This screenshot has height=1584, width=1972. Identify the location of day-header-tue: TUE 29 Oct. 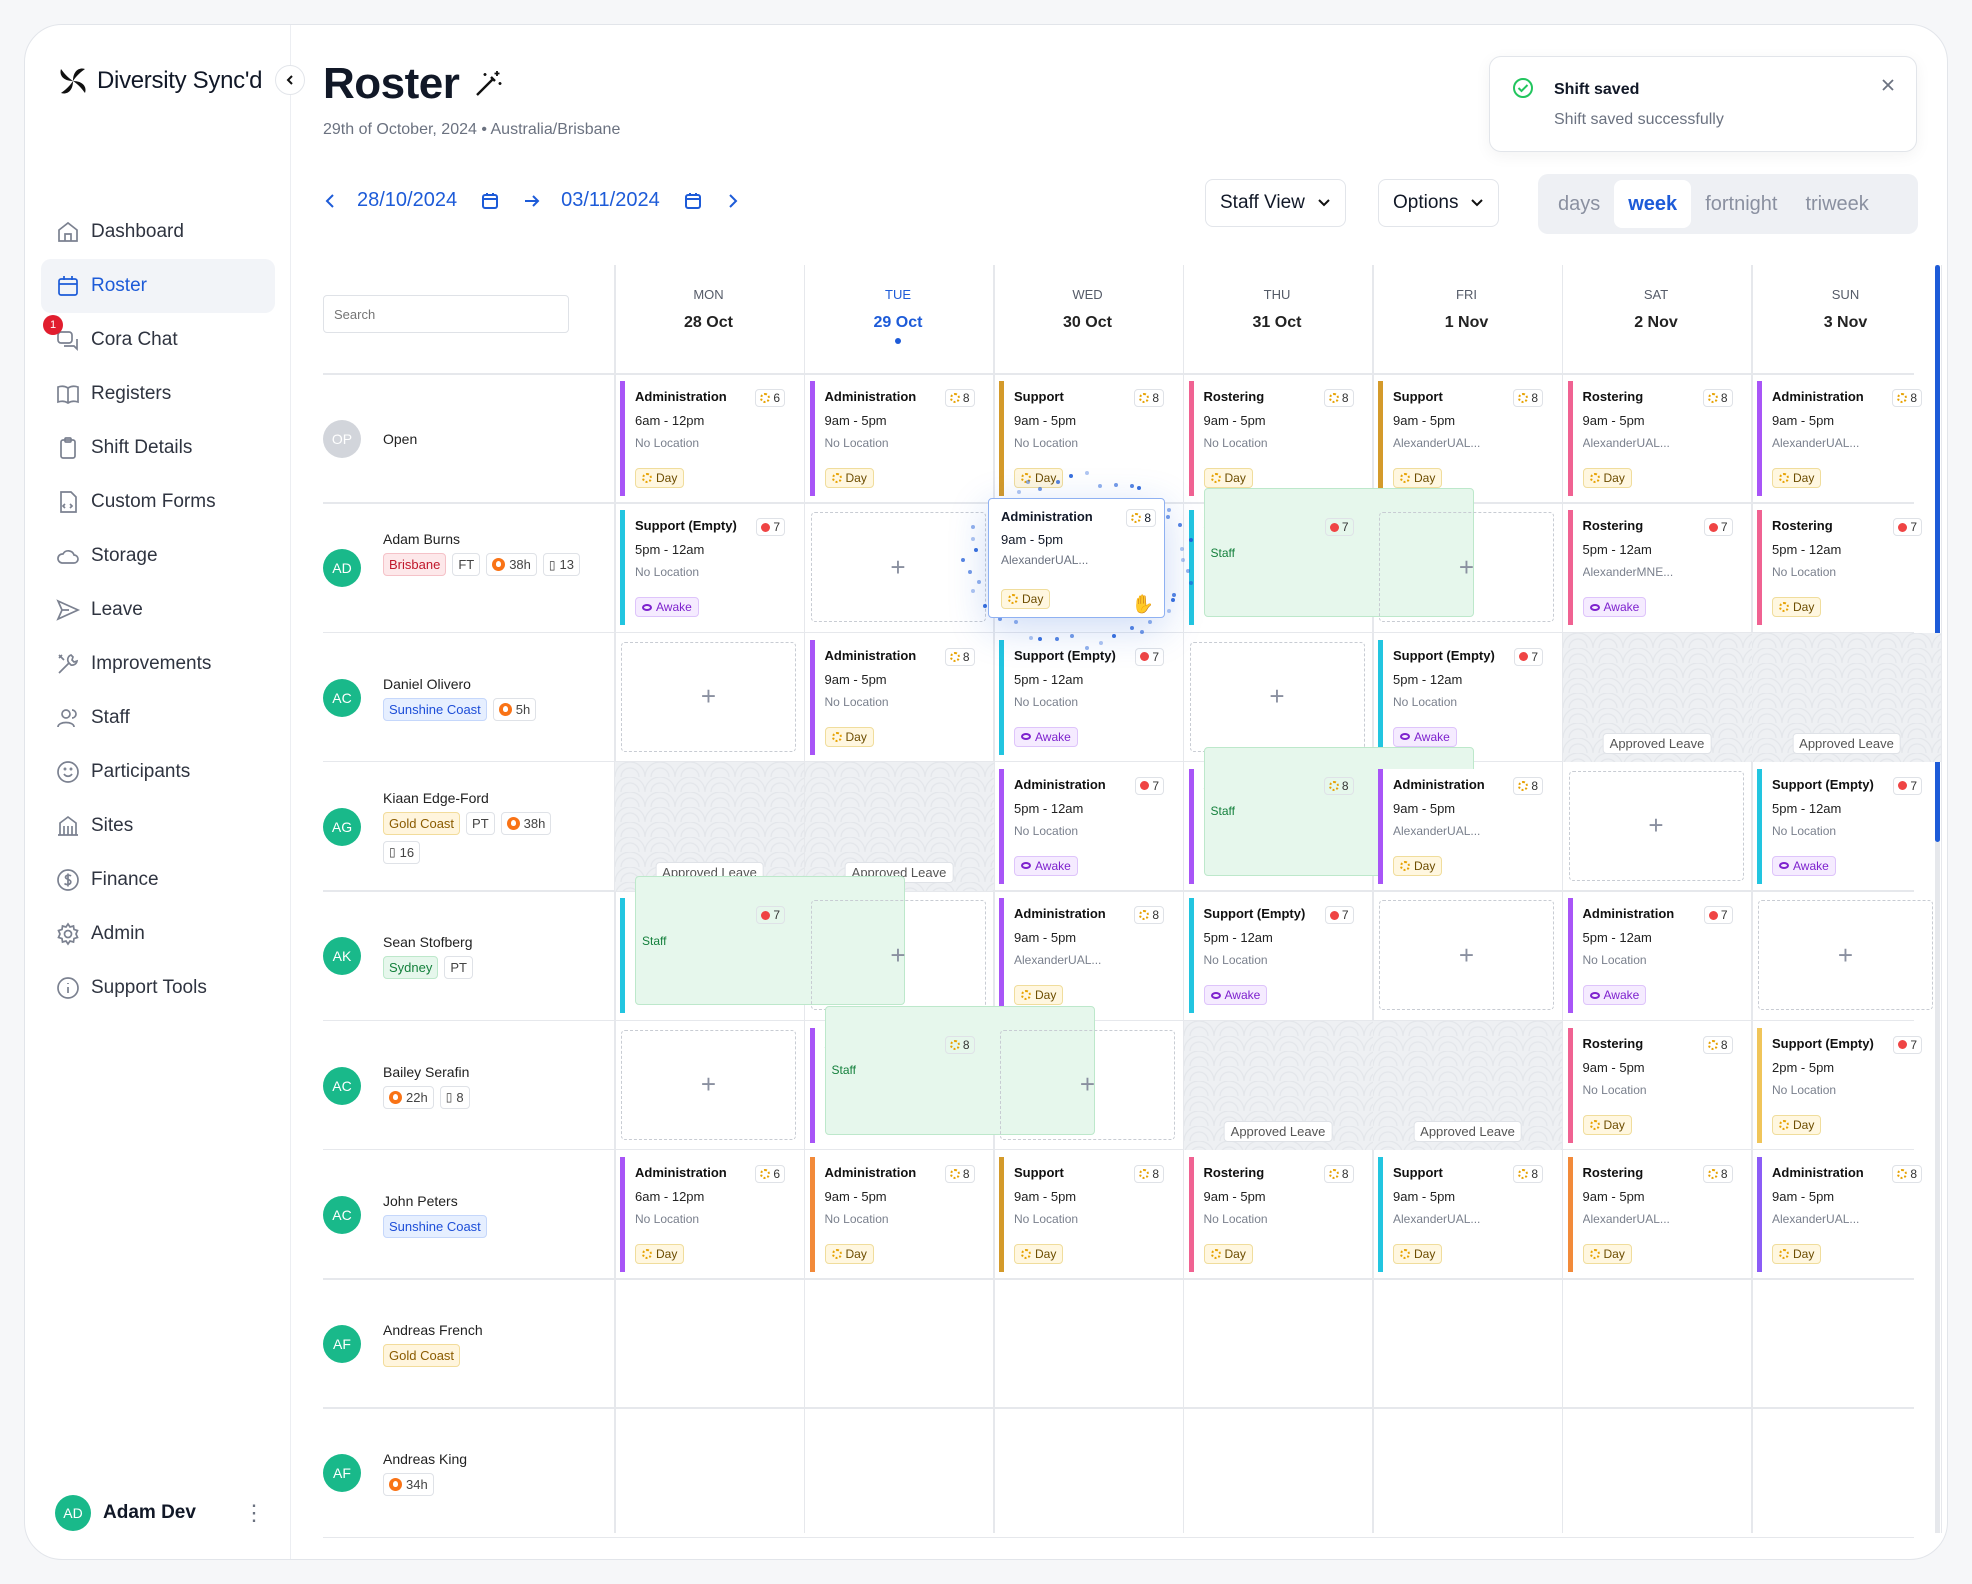
(898, 315).